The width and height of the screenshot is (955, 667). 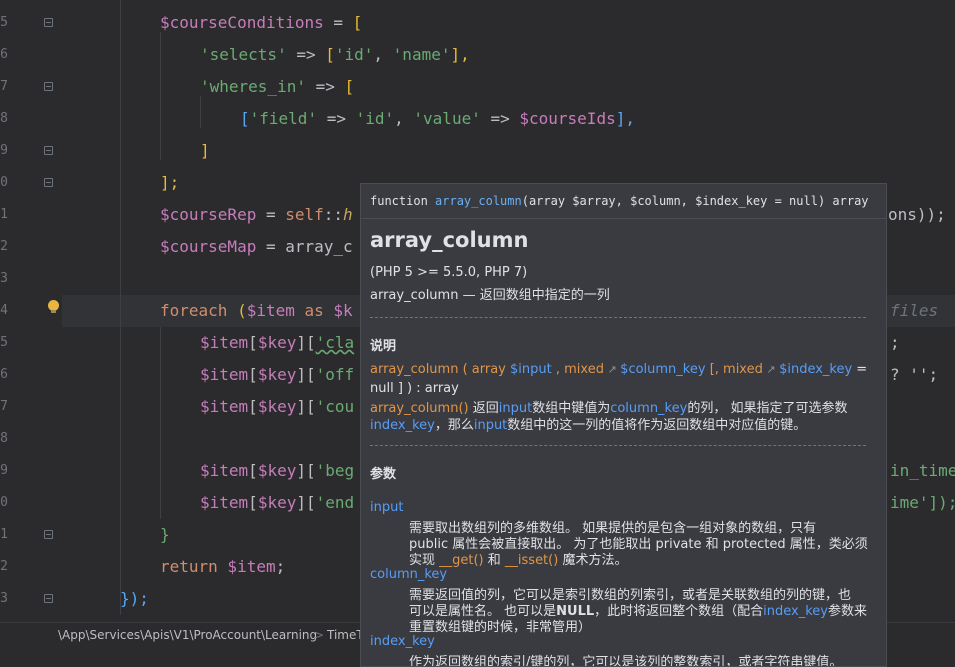 I want to click on code-line-tail: ;, so click(x=895, y=342).